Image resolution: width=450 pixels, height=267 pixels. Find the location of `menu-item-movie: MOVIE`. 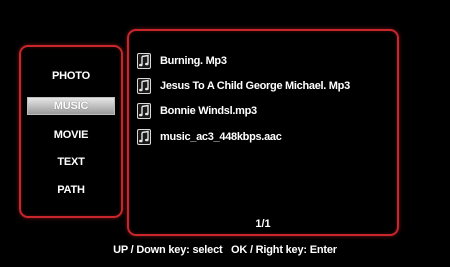

menu-item-movie: MOVIE is located at coordinates (71, 135).